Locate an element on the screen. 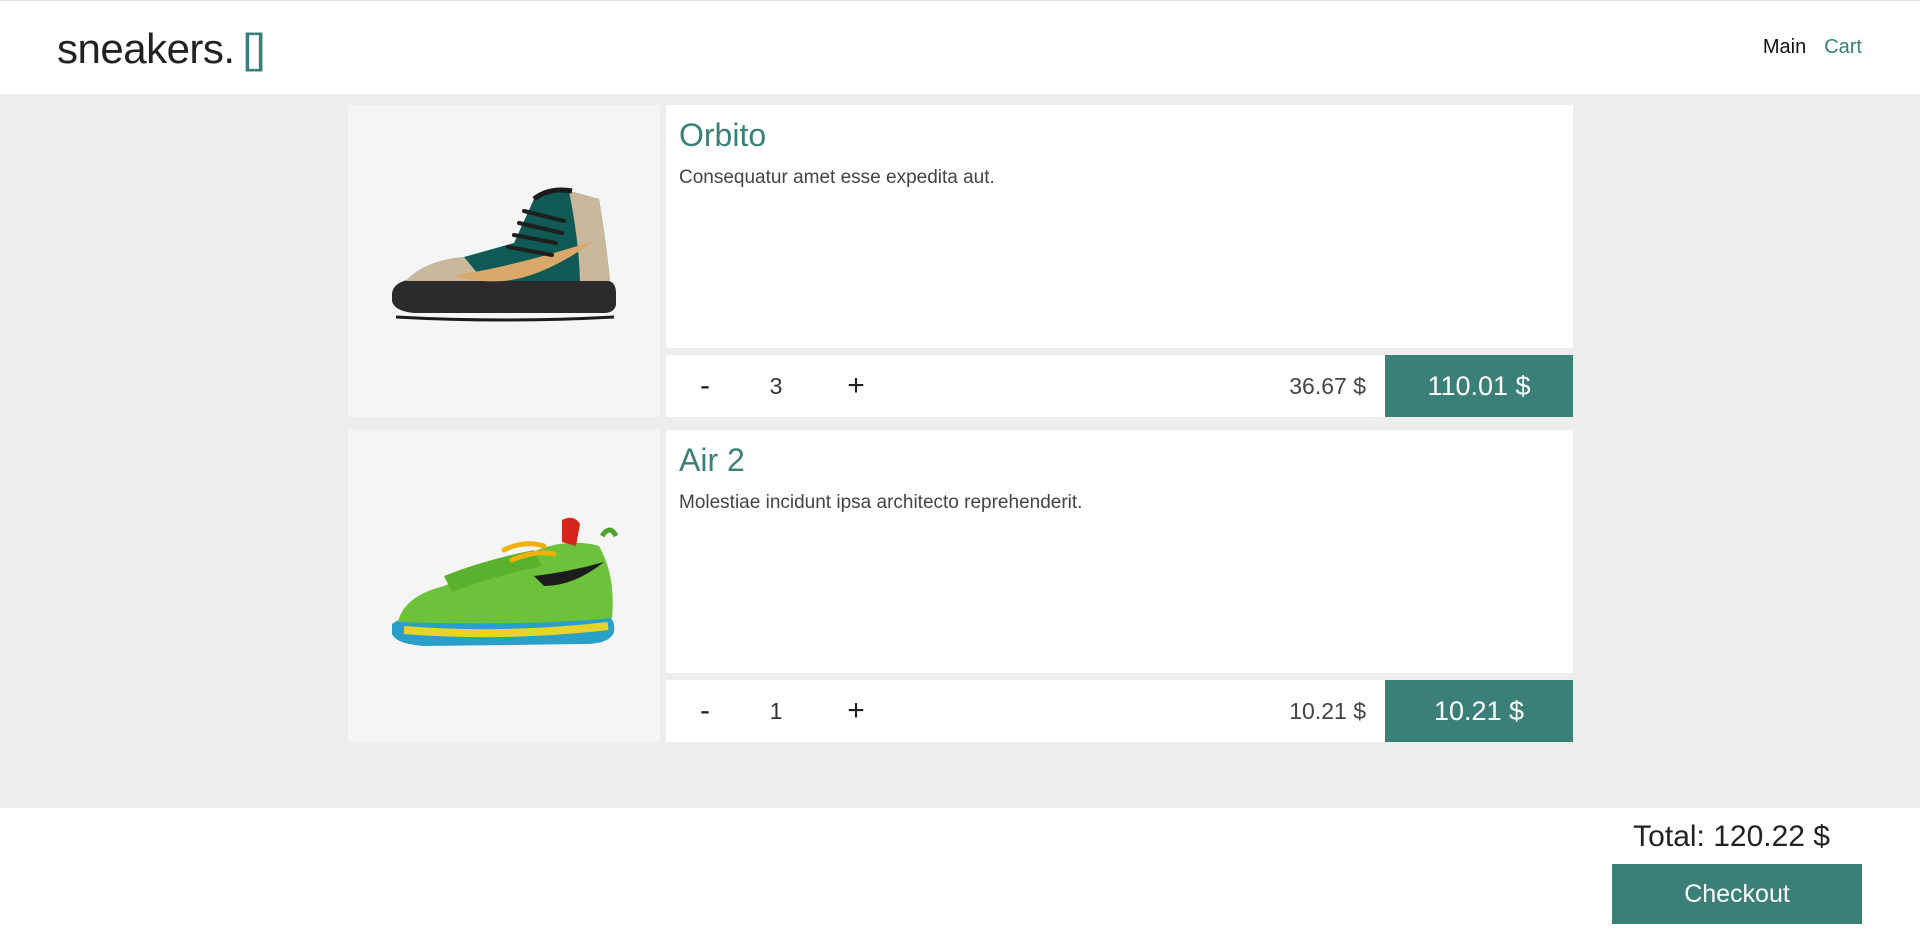 The height and width of the screenshot is (932, 1920). product-name: Orbito is located at coordinates (1119, 135).